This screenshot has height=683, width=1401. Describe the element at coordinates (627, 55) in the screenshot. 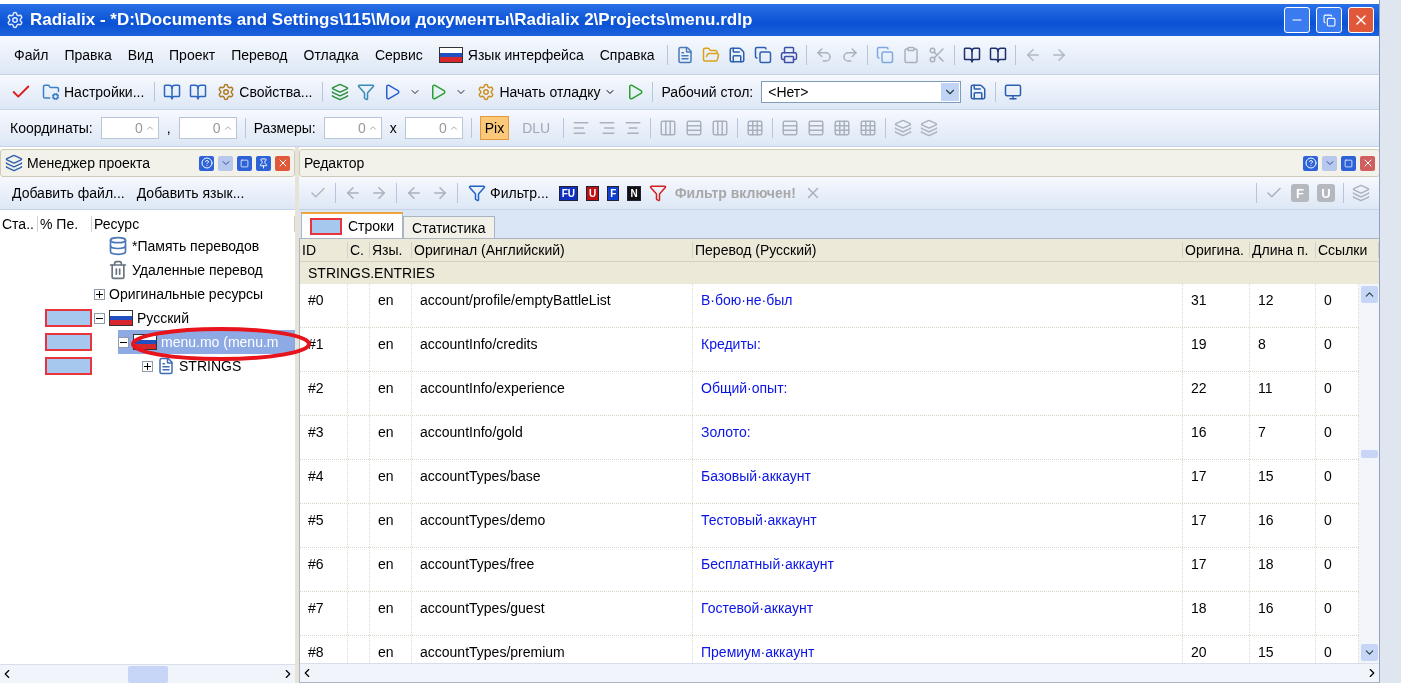

I see `menu-item: Справка` at that location.